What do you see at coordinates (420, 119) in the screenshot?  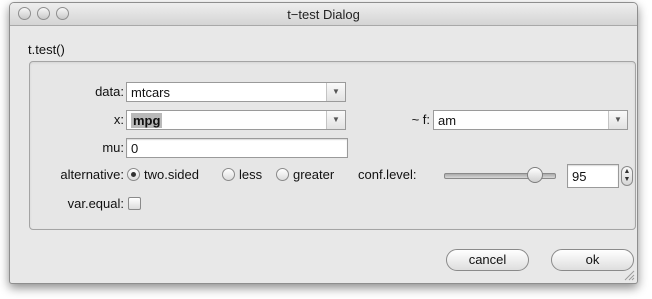 I see `f-label: ~ f:` at bounding box center [420, 119].